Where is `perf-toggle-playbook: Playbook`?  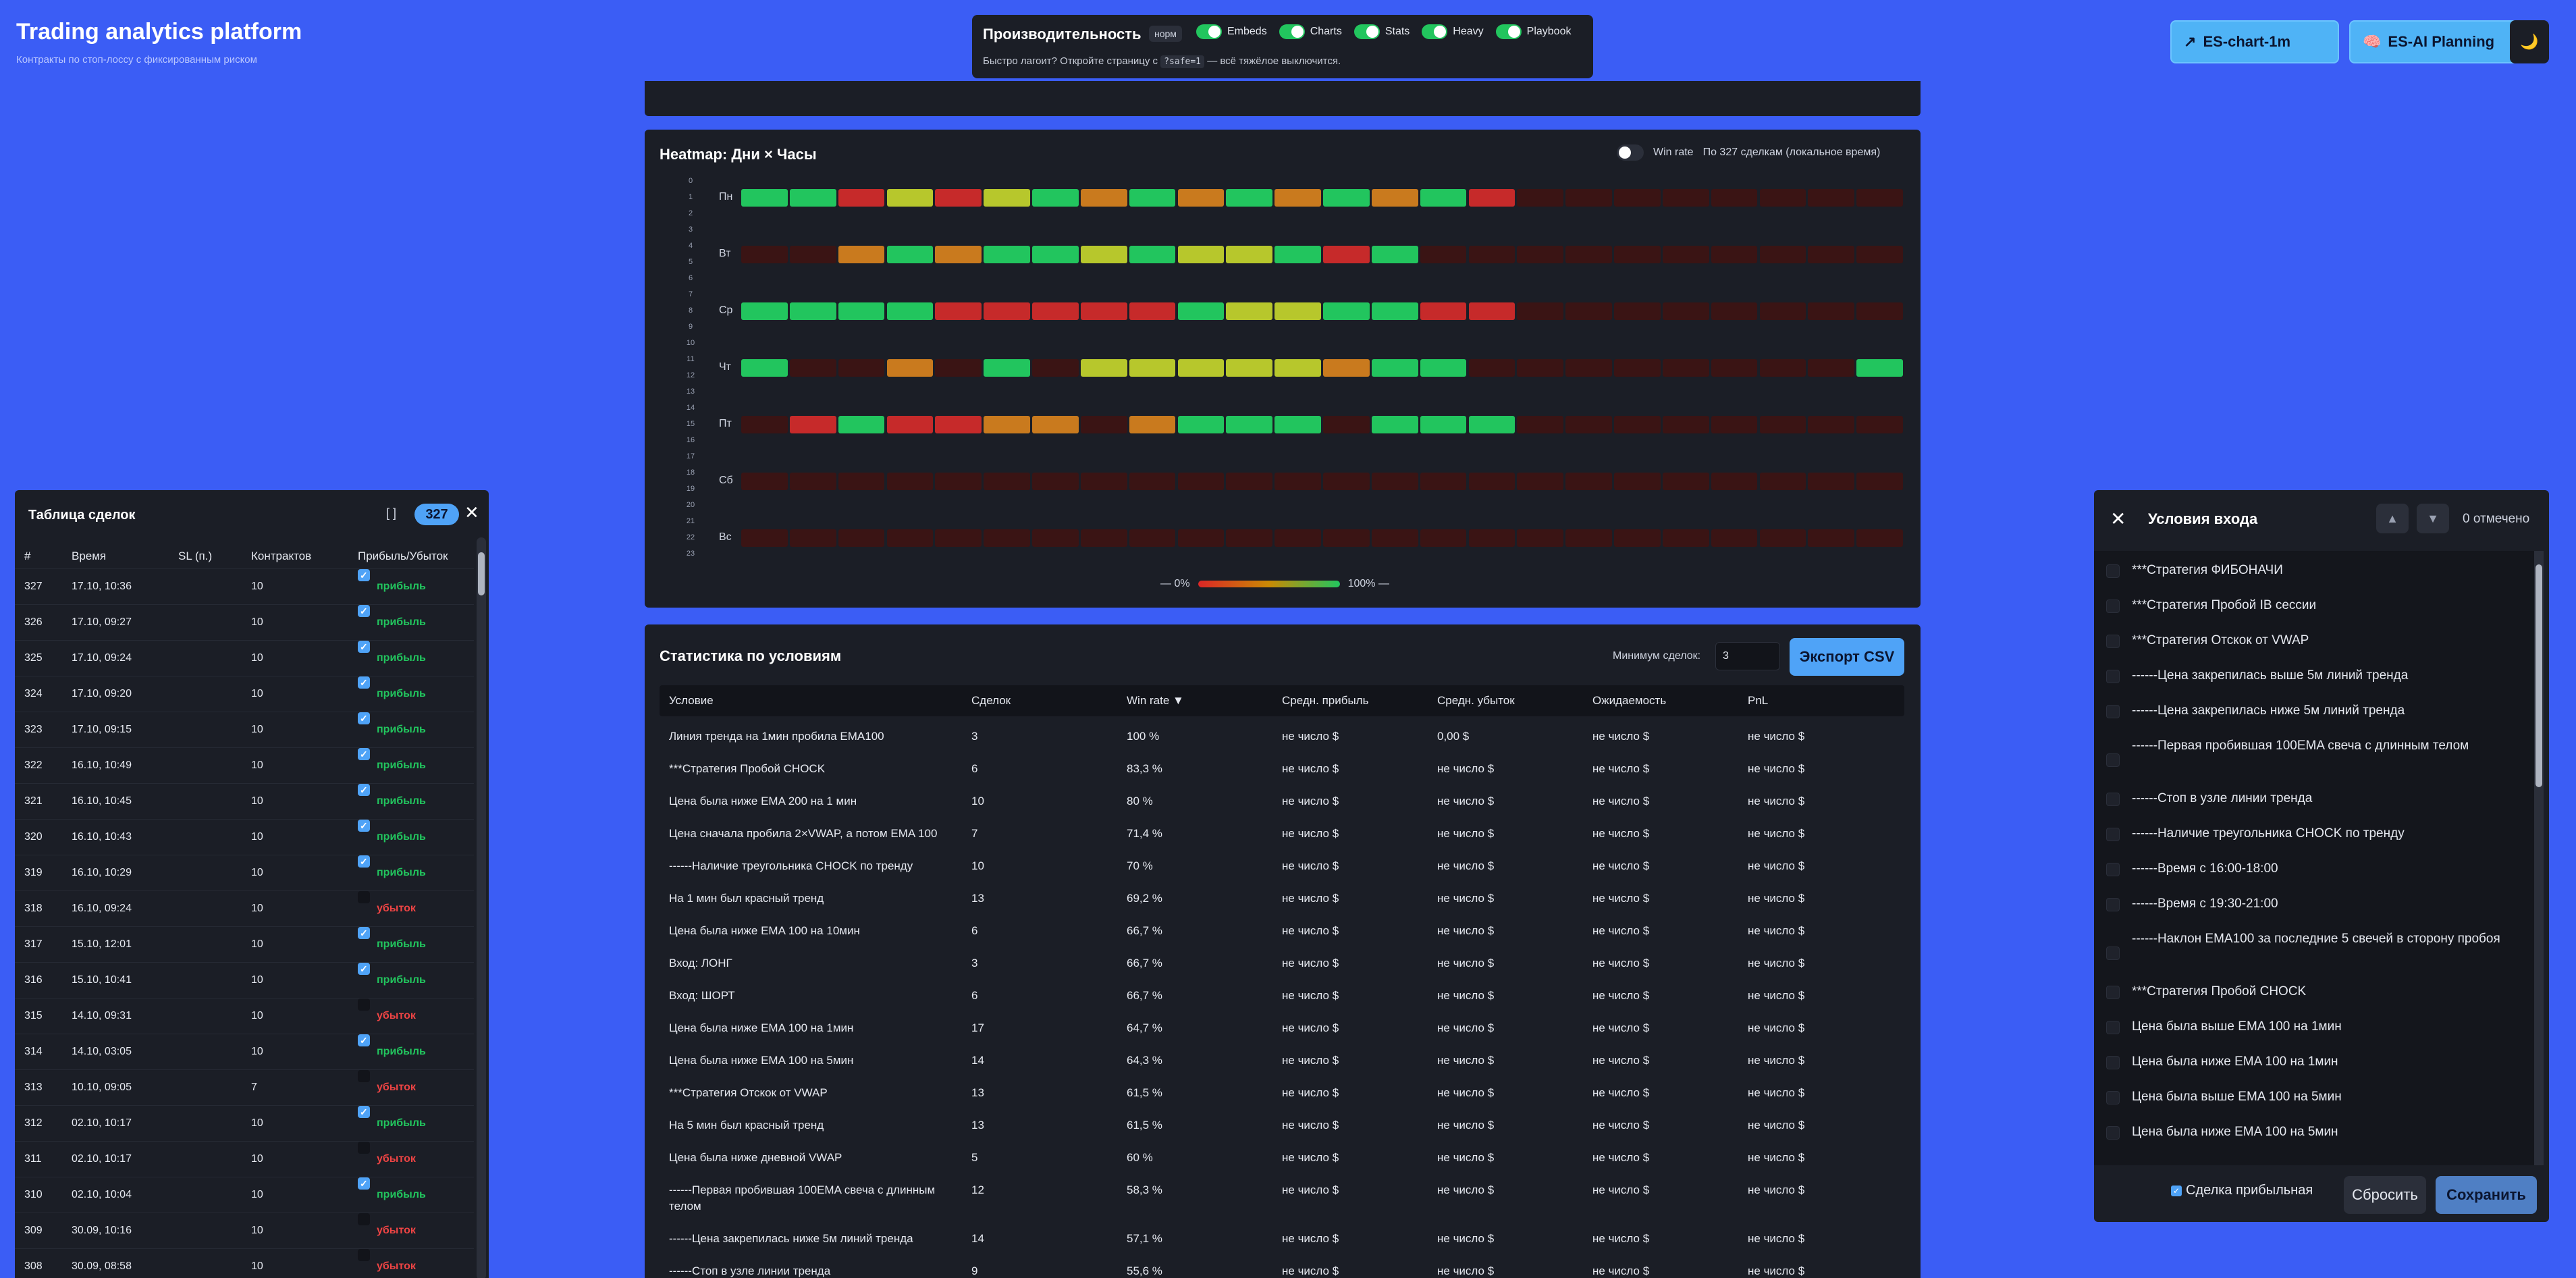
perf-toggle-playbook: Playbook is located at coordinates (1533, 31).